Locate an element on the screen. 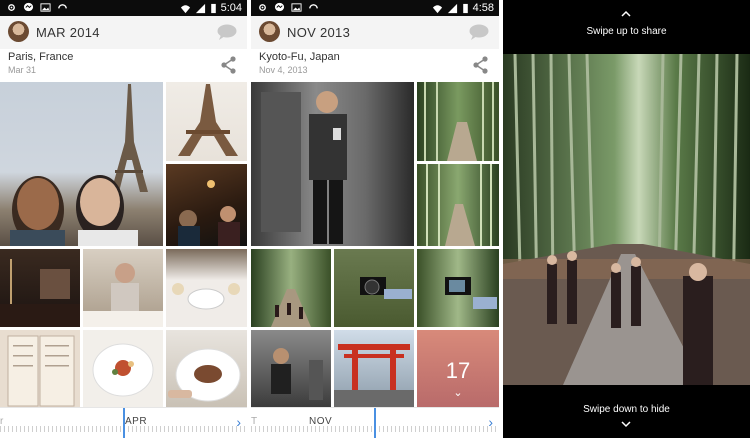 The width and height of the screenshot is (750, 438). swipe-up-hint: Swipe up to share is located at coordinates (626, 31).